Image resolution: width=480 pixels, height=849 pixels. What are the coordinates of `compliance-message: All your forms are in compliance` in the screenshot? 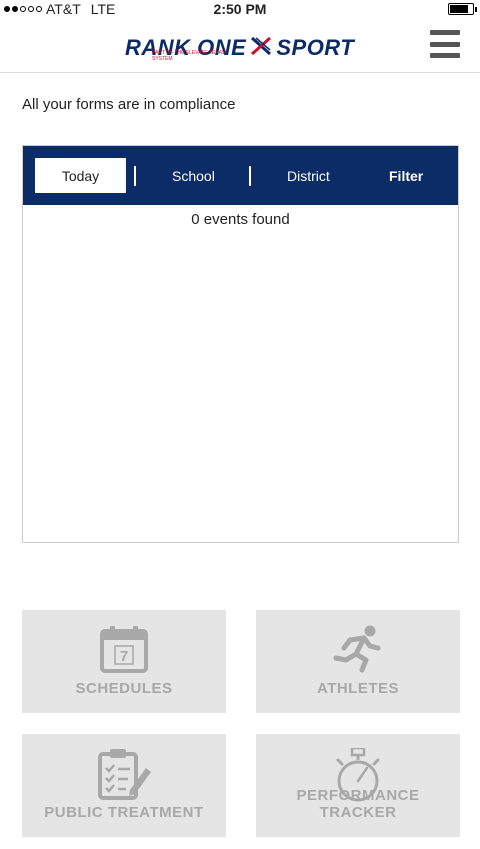 It's located at (129, 104).